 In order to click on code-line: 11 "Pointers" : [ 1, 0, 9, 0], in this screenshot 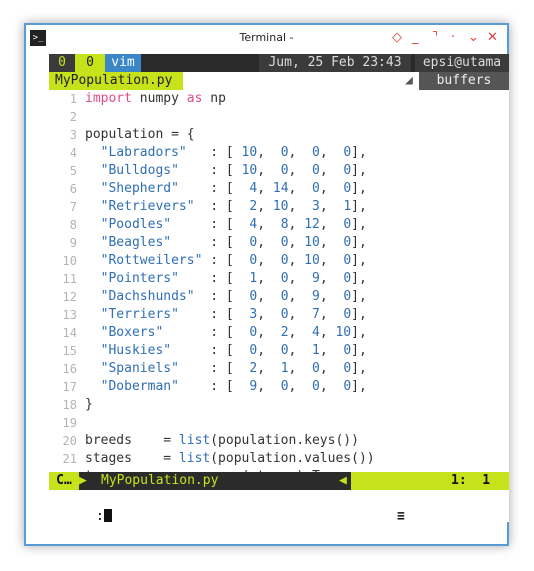, I will do `click(279, 279)`.